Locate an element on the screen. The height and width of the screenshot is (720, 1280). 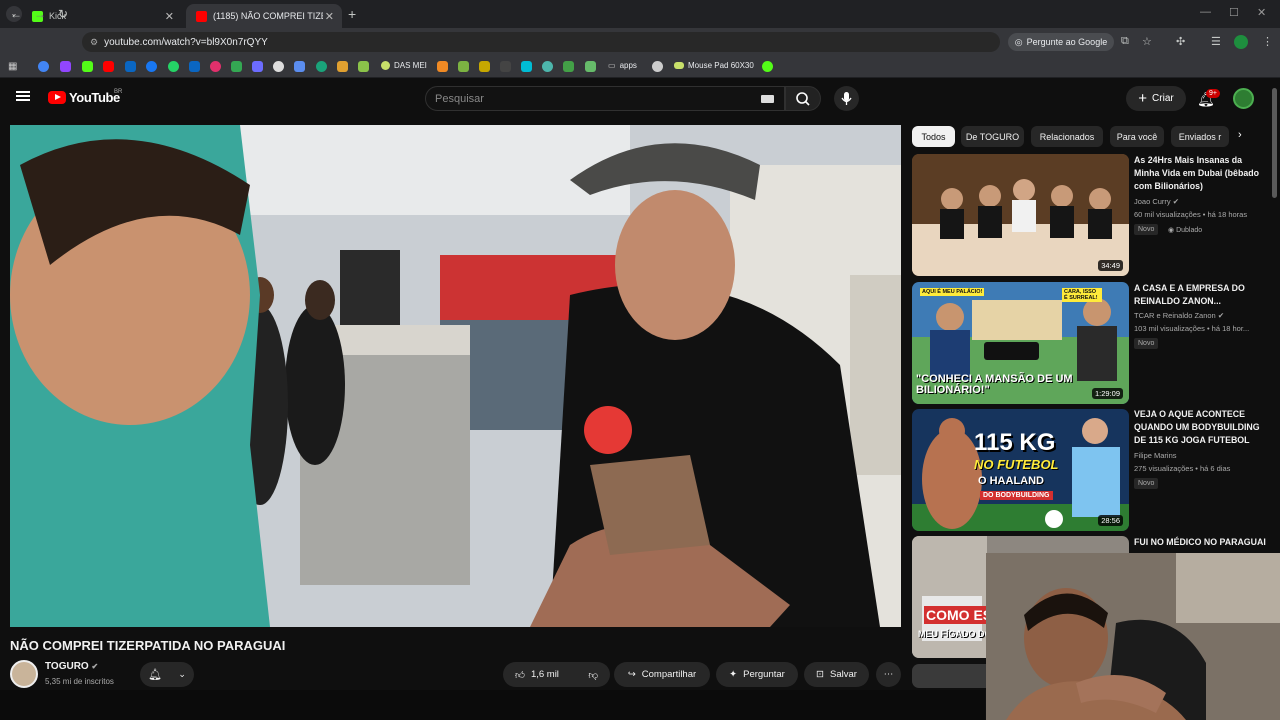
profile-icon is located at coordinates (1241, 42).